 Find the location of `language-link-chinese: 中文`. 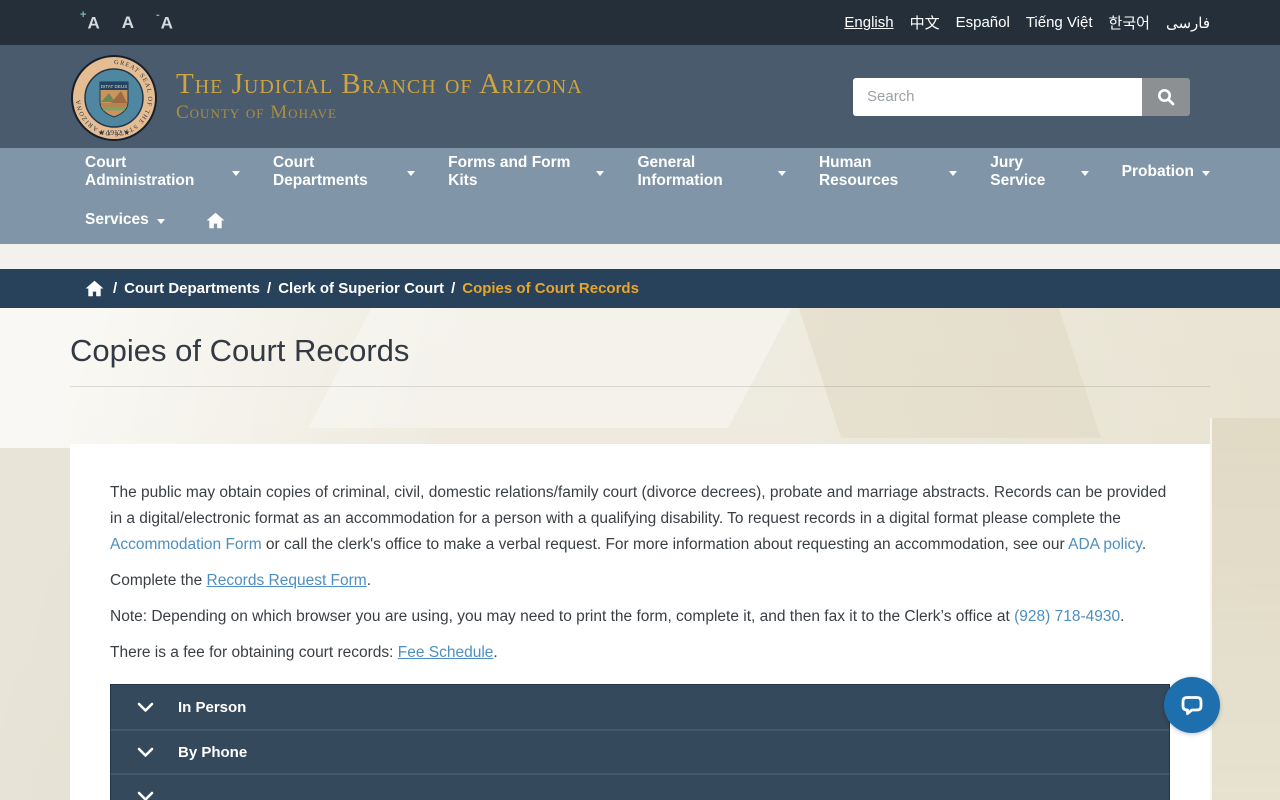

language-link-chinese: 中文 is located at coordinates (925, 22).